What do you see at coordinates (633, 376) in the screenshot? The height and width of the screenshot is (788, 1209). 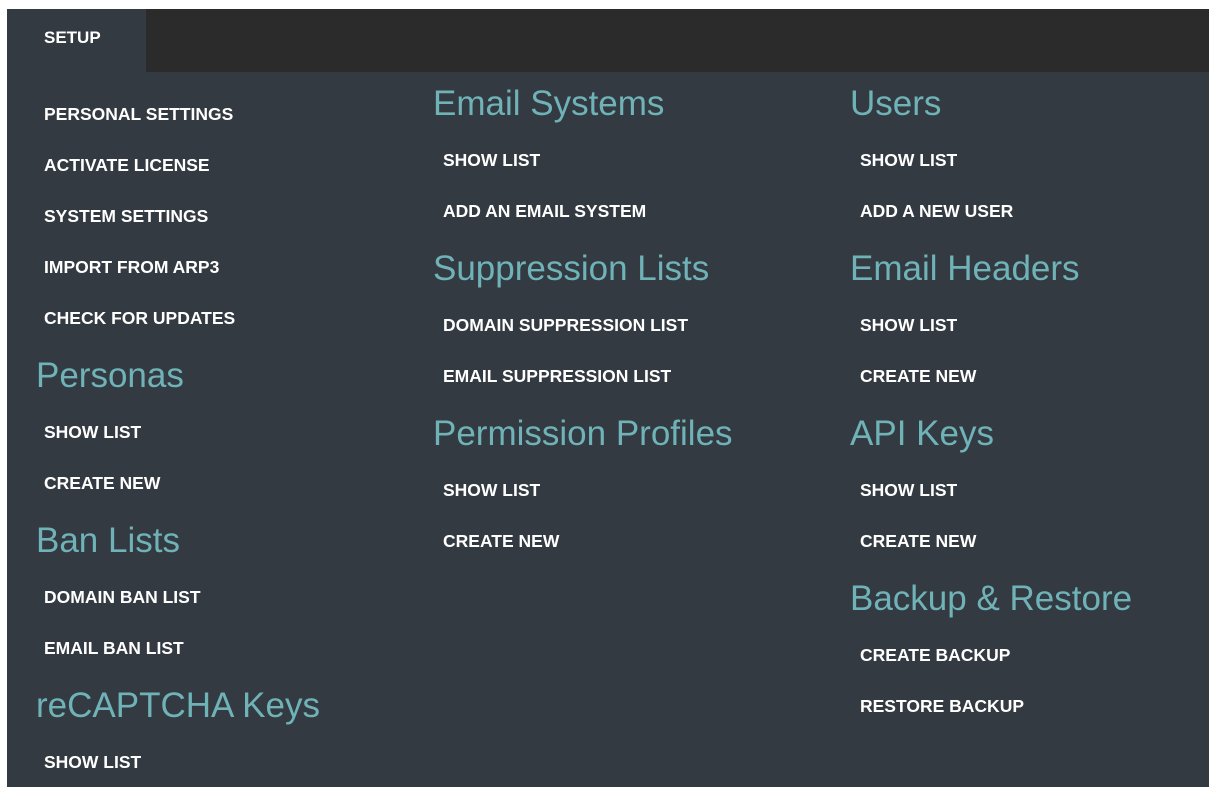 I see `email-suppression-list-link: EMAIL SUPPRESSION LIST` at bounding box center [633, 376].